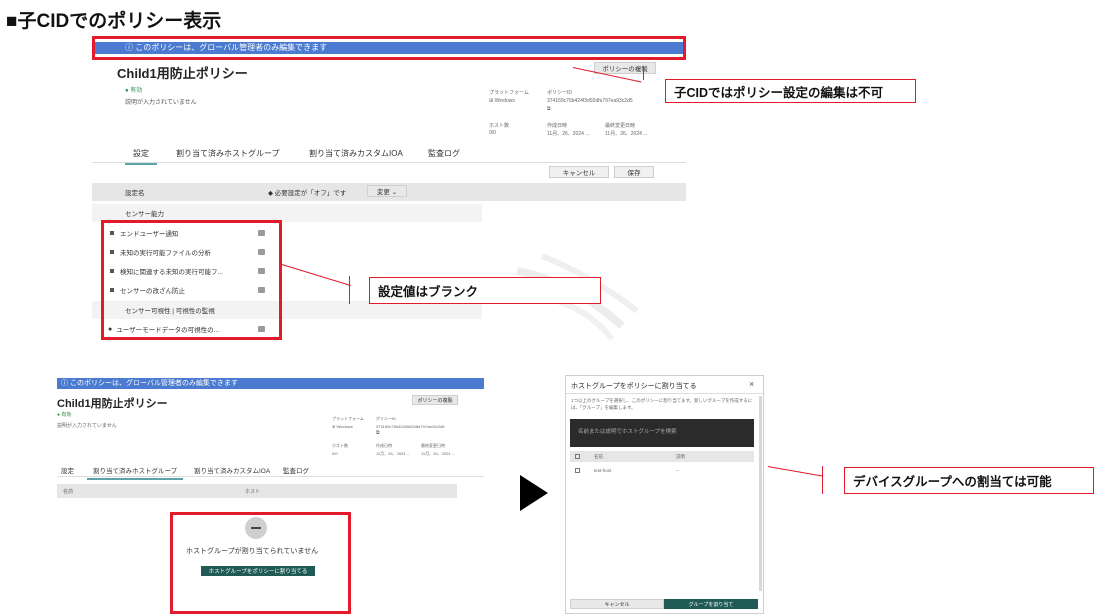  I want to click on save-button: 保存, so click(634, 172).